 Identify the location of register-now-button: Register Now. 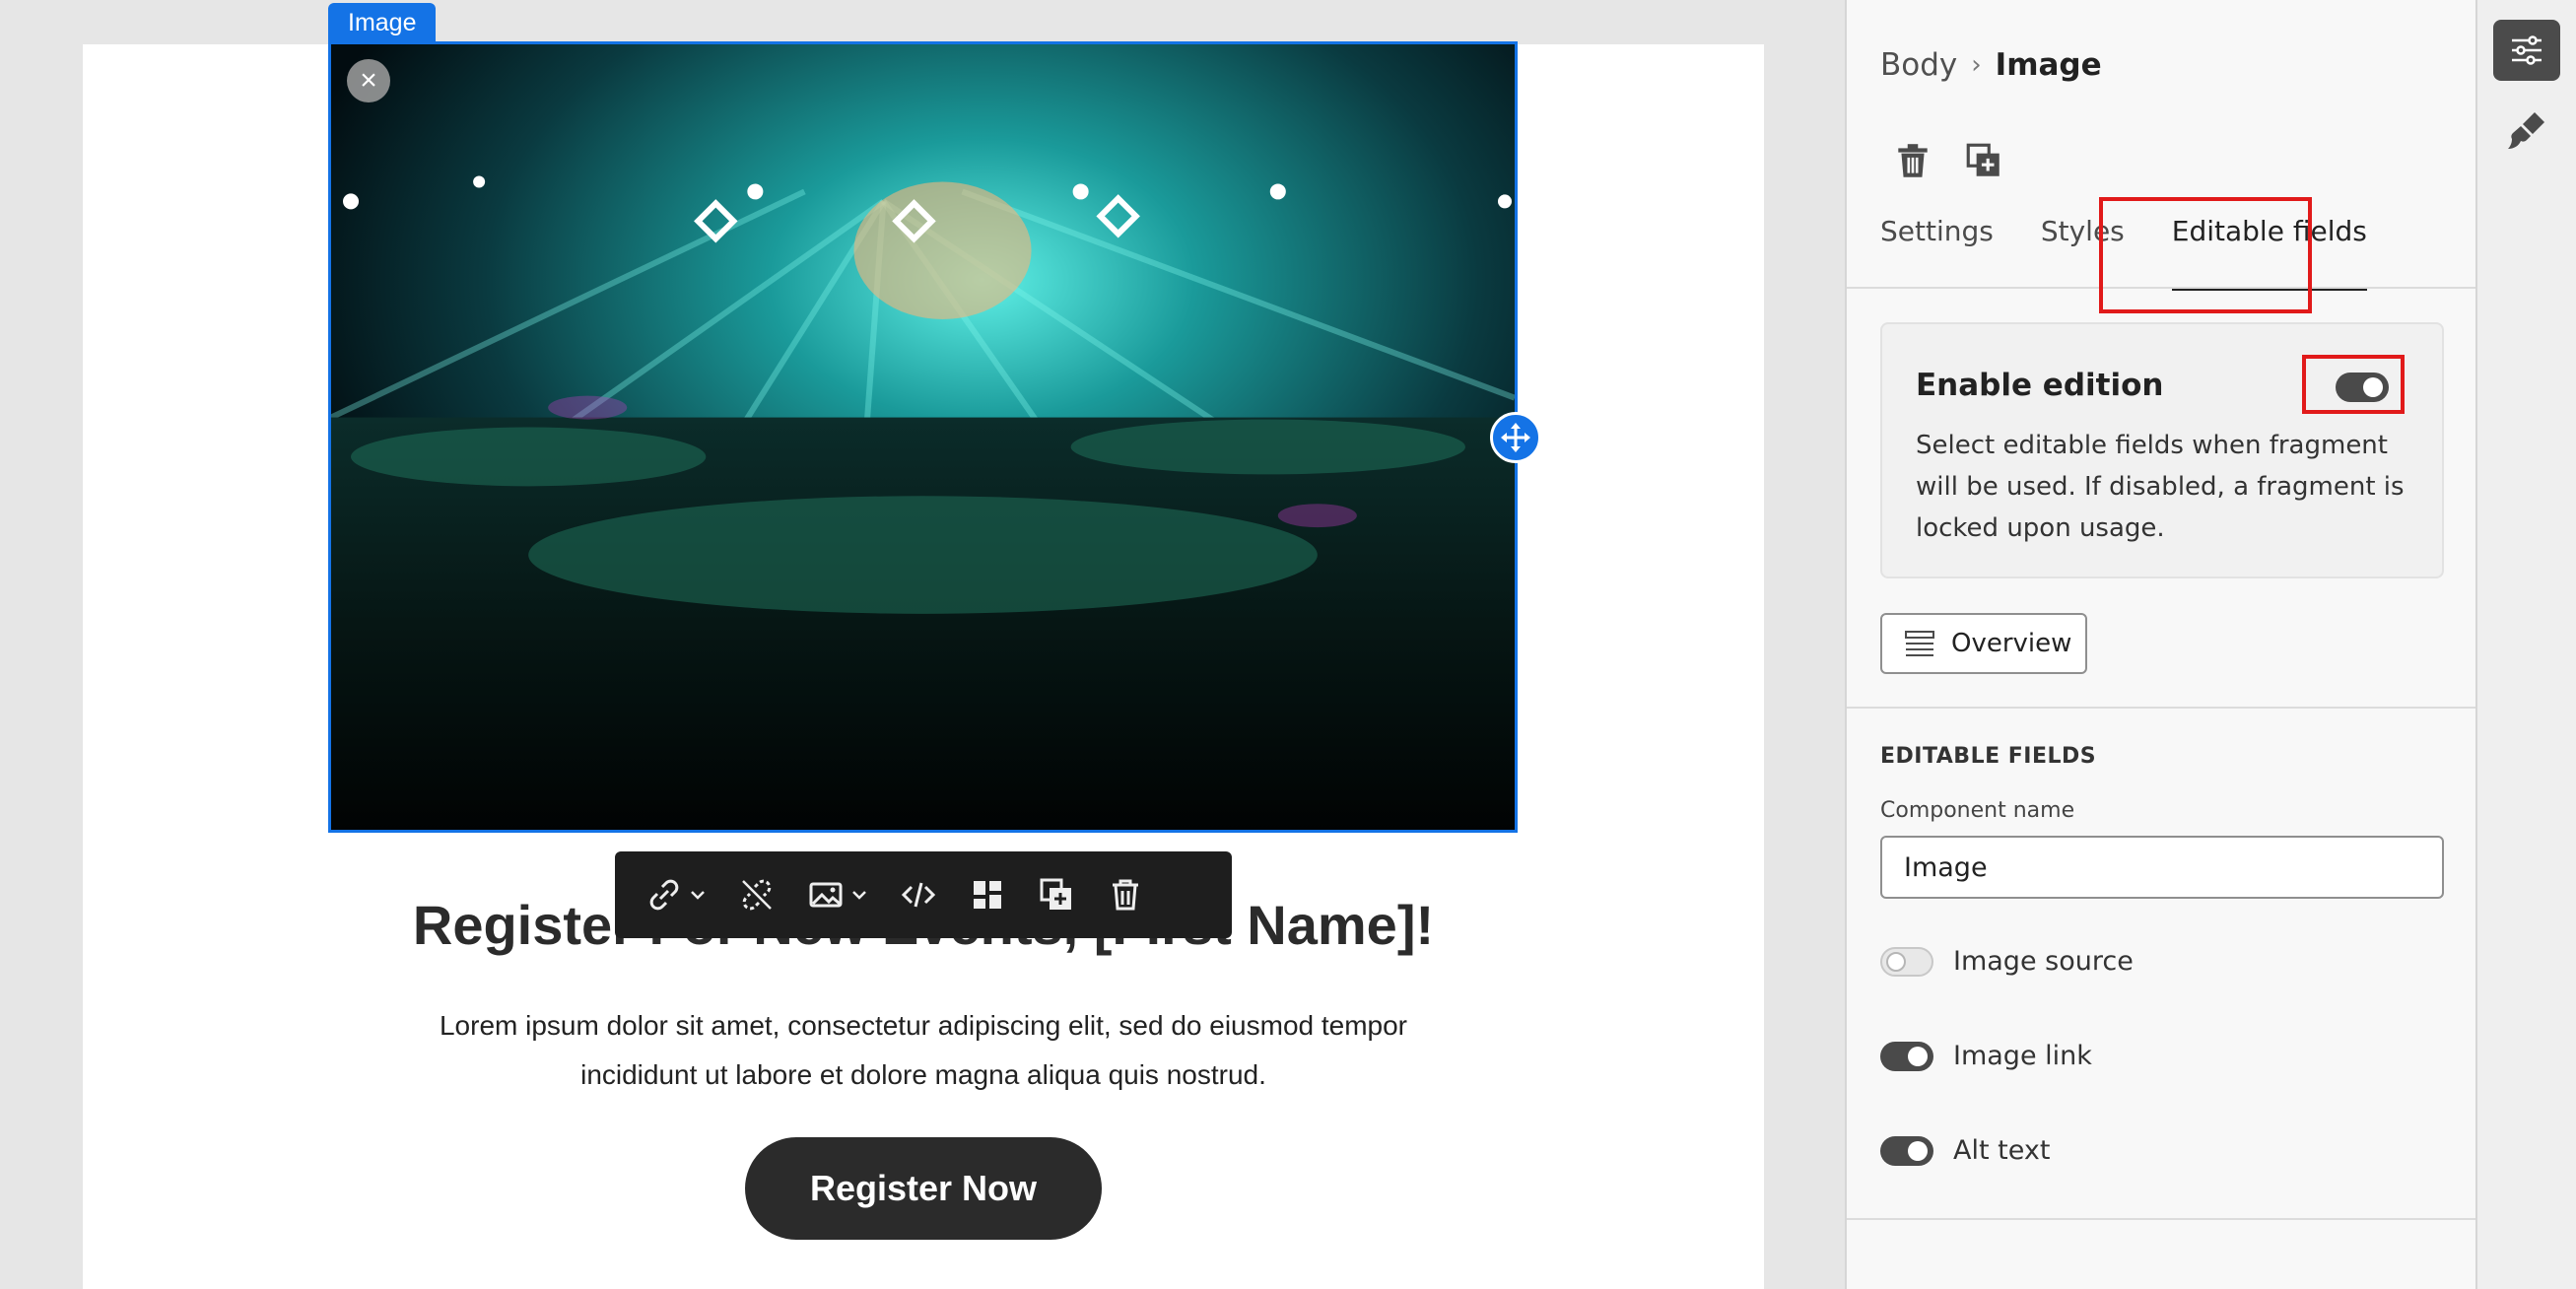
(923, 1188).